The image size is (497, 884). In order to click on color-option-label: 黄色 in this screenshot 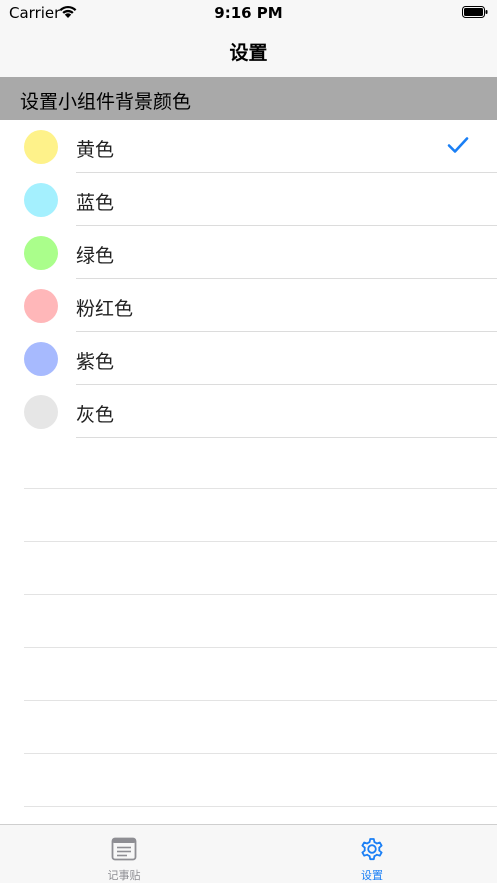, I will do `click(95, 150)`.